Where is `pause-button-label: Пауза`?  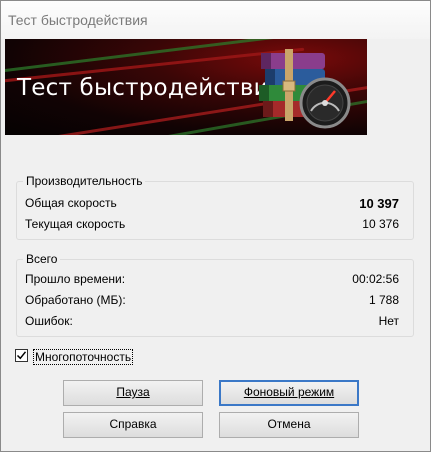
pause-button-label: Пауза is located at coordinates (133, 392).